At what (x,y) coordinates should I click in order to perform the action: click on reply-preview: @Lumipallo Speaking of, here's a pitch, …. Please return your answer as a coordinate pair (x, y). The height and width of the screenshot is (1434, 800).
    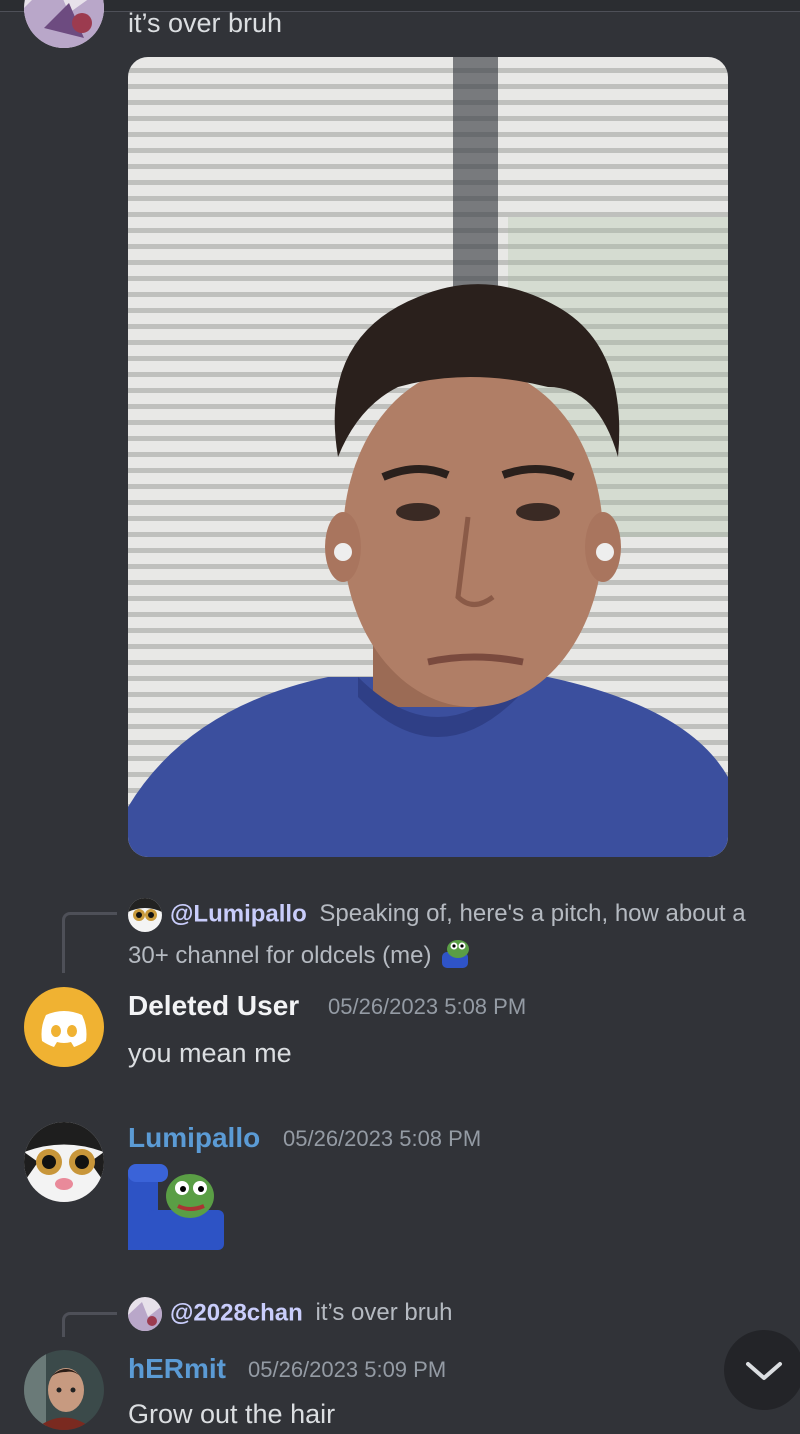
    Looking at the image, I should click on (437, 915).